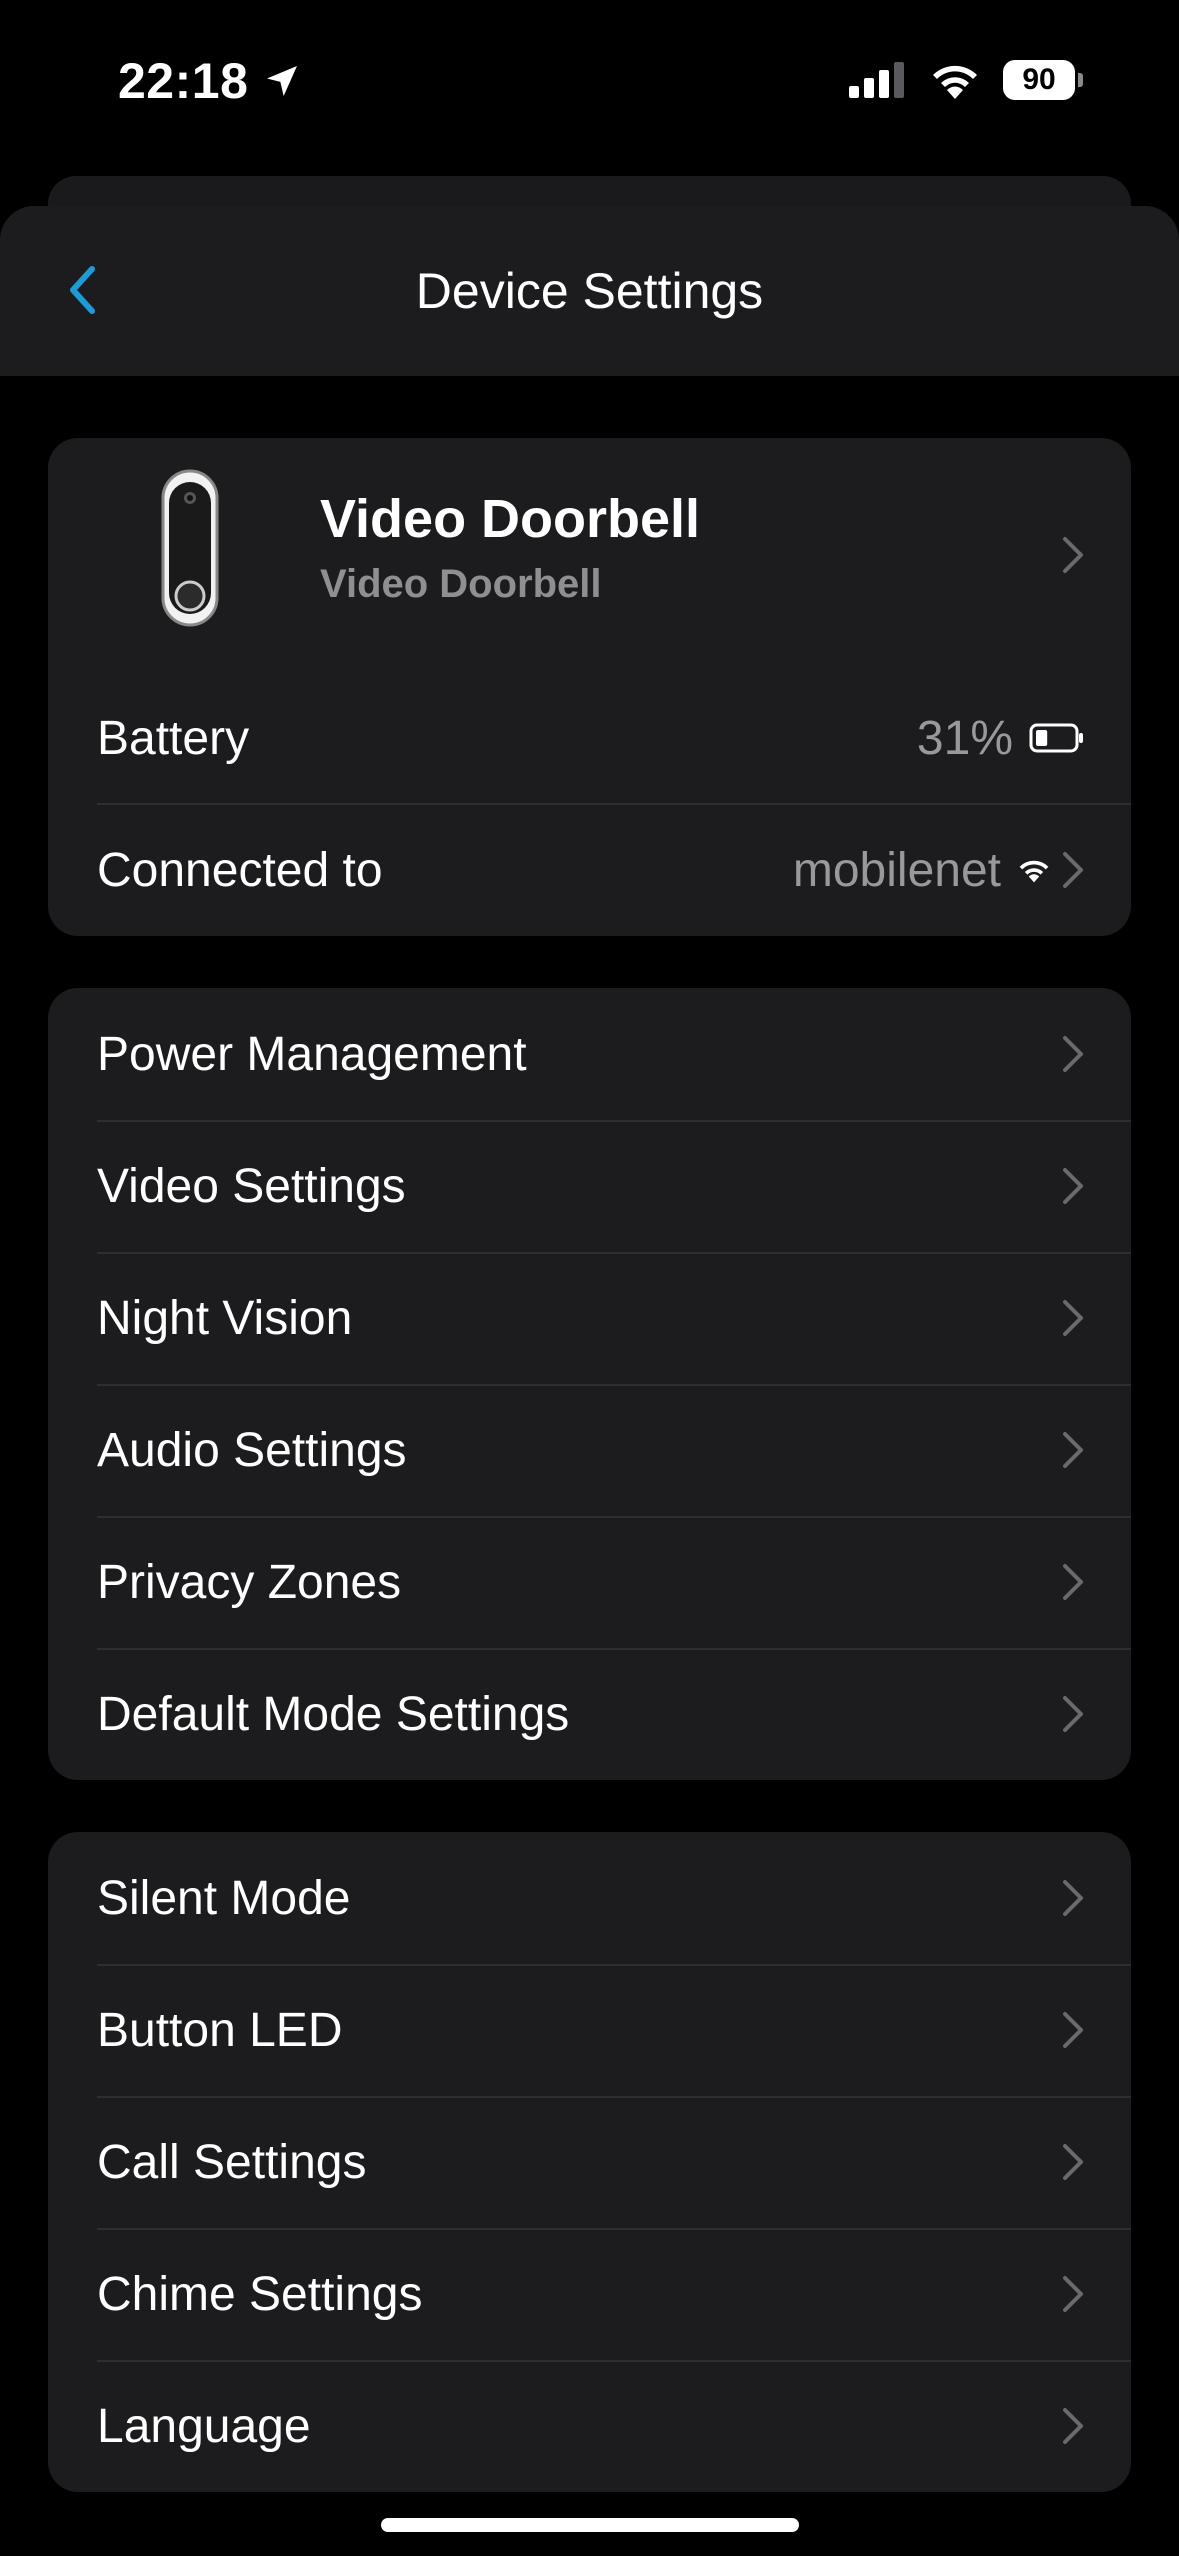 Image resolution: width=1179 pixels, height=2556 pixels. What do you see at coordinates (589, 1714) in the screenshot?
I see `settings-row-default-mode-settings: Default Mode Settings` at bounding box center [589, 1714].